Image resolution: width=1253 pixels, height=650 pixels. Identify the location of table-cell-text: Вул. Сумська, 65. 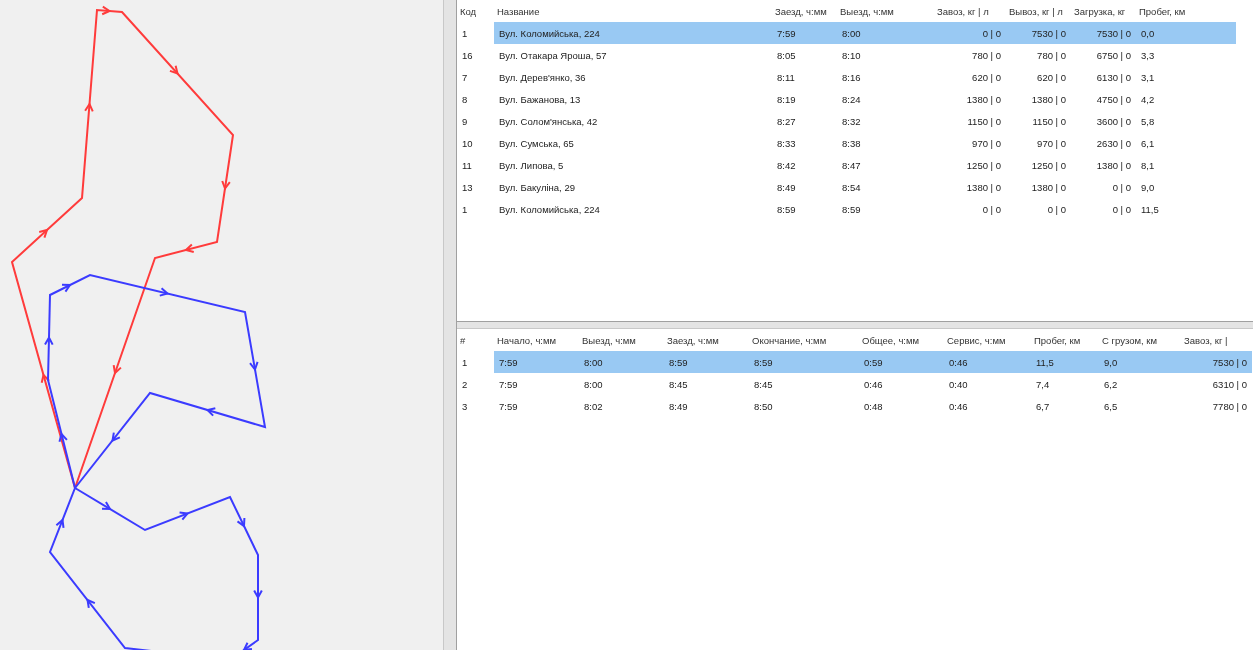
(536, 143).